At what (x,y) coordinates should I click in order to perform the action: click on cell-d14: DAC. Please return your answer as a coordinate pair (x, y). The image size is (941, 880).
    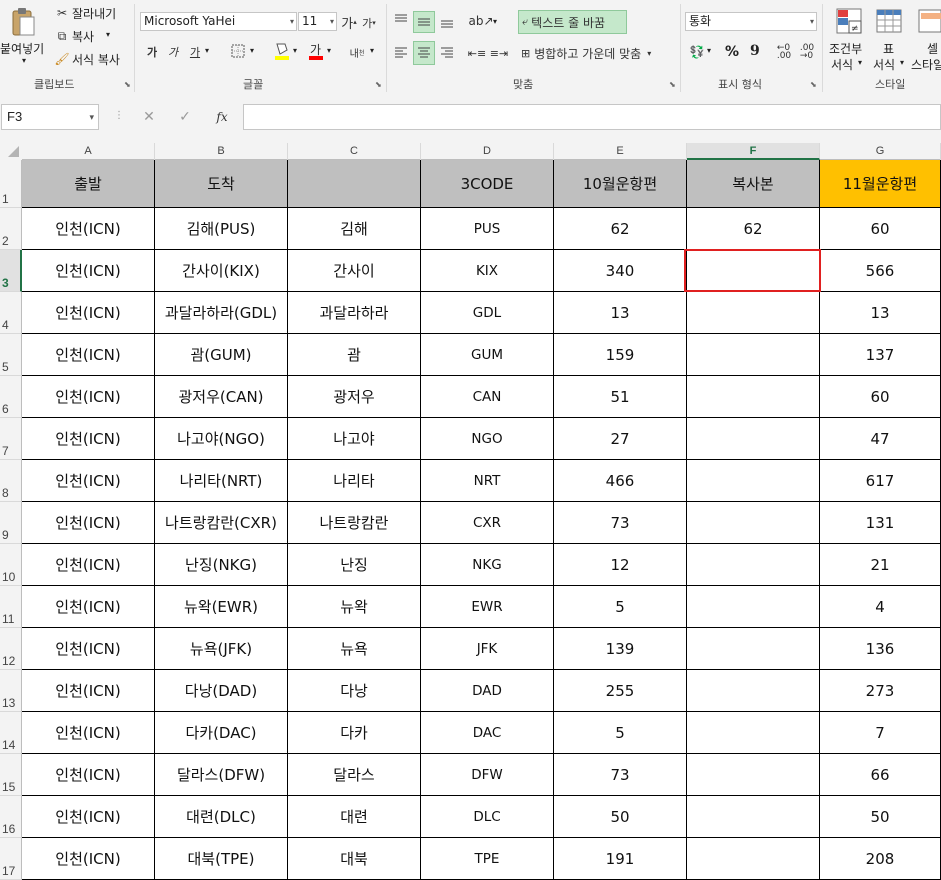
    Looking at the image, I should click on (487, 733).